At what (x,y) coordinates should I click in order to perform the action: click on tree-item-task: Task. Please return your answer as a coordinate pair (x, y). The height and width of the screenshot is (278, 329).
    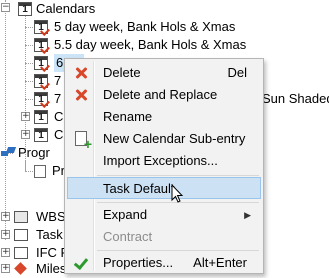
    Looking at the image, I should click on (39, 235).